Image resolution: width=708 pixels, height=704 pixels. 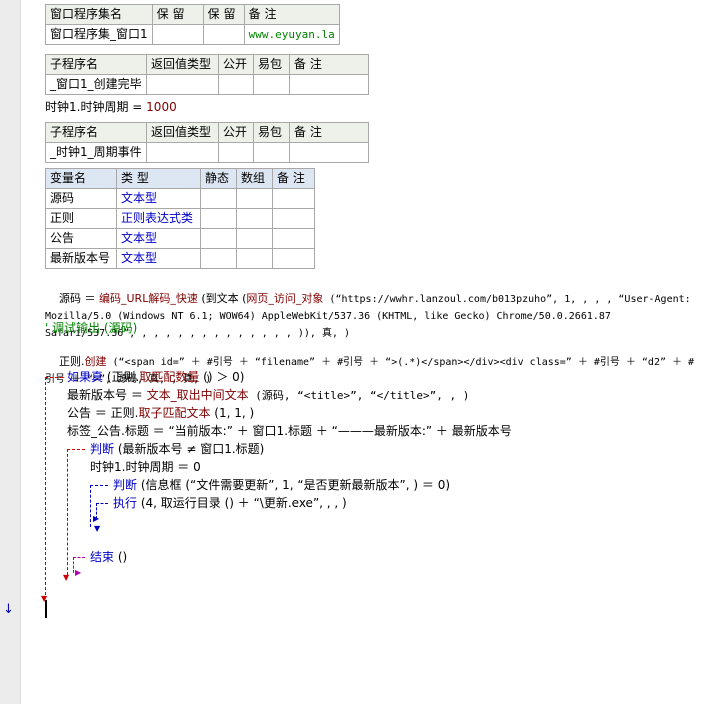 What do you see at coordinates (79, 557) in the screenshot?
I see `flow-line-end-branch` at bounding box center [79, 557].